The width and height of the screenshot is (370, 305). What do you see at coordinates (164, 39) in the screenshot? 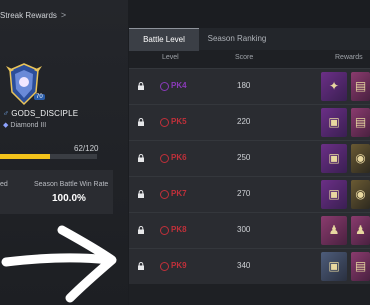
I see `tab-battle-level: Battle Level` at bounding box center [164, 39].